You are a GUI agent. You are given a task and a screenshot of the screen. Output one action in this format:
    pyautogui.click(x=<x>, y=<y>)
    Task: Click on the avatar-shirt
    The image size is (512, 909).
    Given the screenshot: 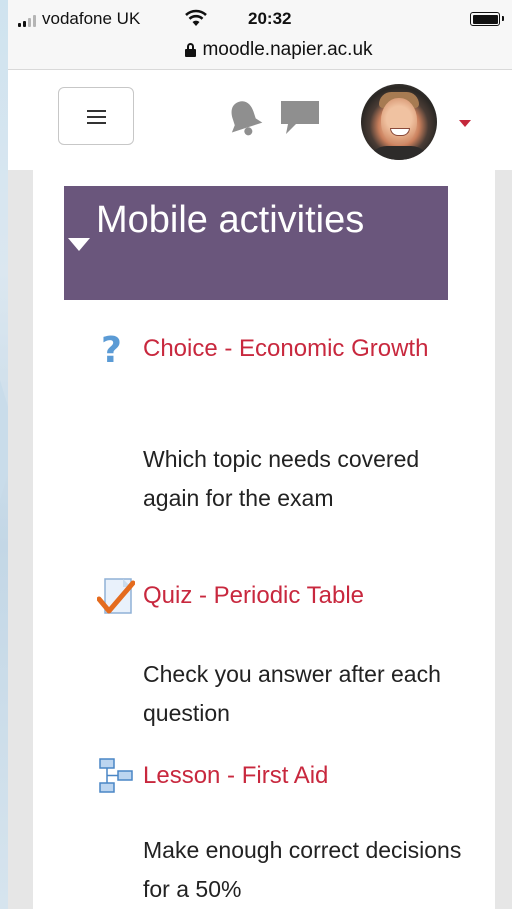 What is the action you would take?
    pyautogui.click(x=399, y=153)
    